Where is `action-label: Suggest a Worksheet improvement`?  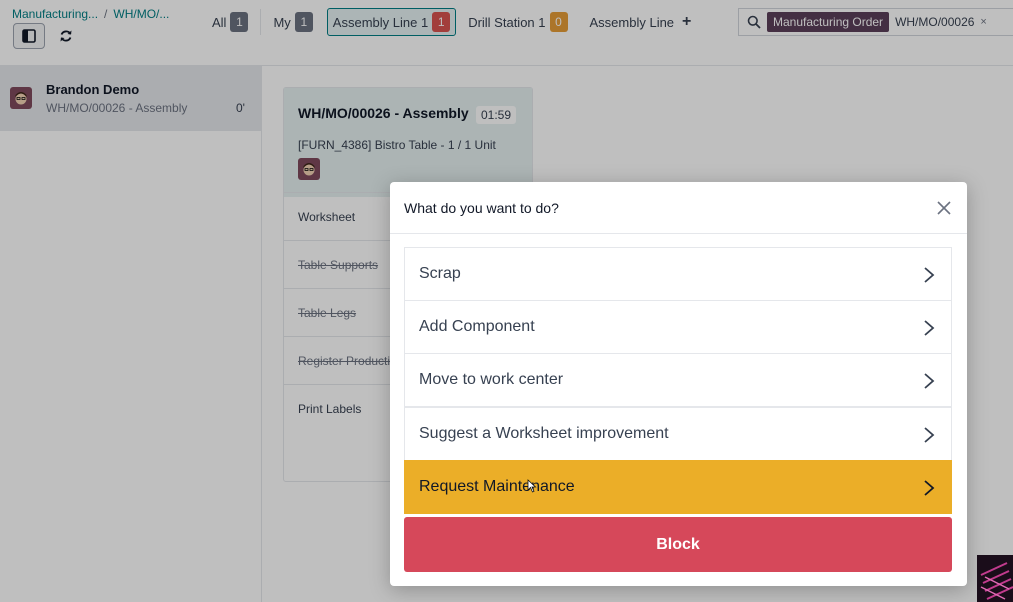 action-label: Suggest a Worksheet improvement is located at coordinates (544, 433).